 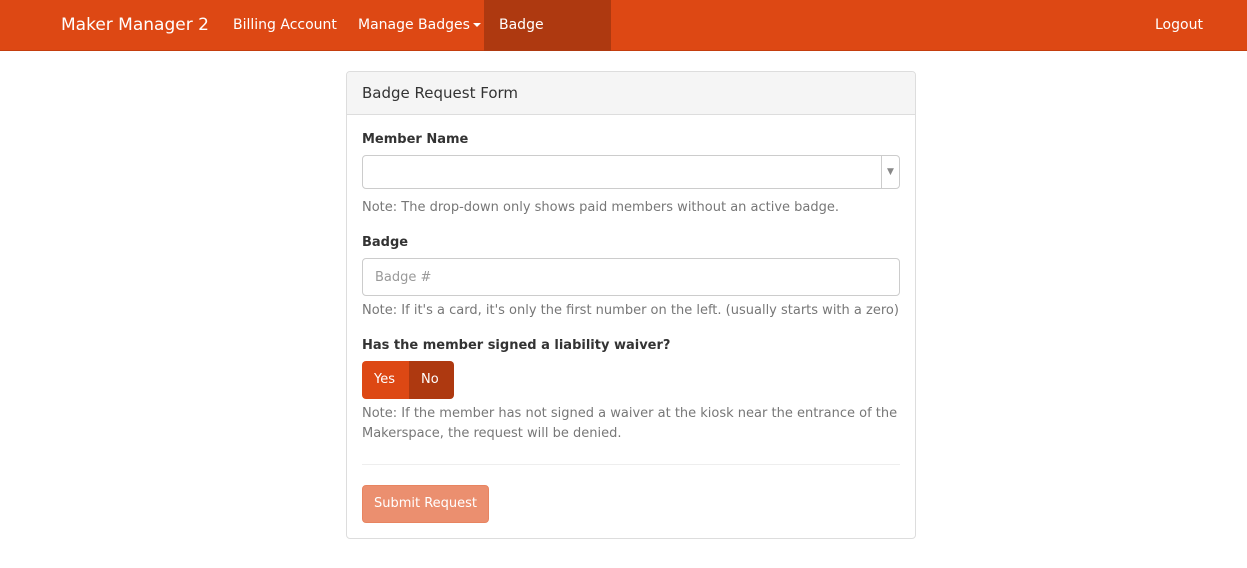 I want to click on member-name-label: Member Name, so click(x=415, y=139).